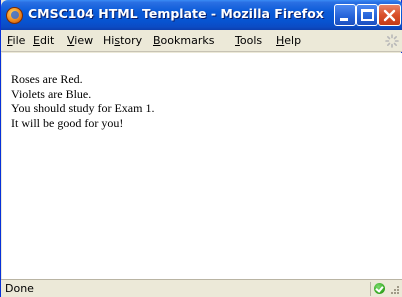  I want to click on menu-history: History, so click(122, 40).